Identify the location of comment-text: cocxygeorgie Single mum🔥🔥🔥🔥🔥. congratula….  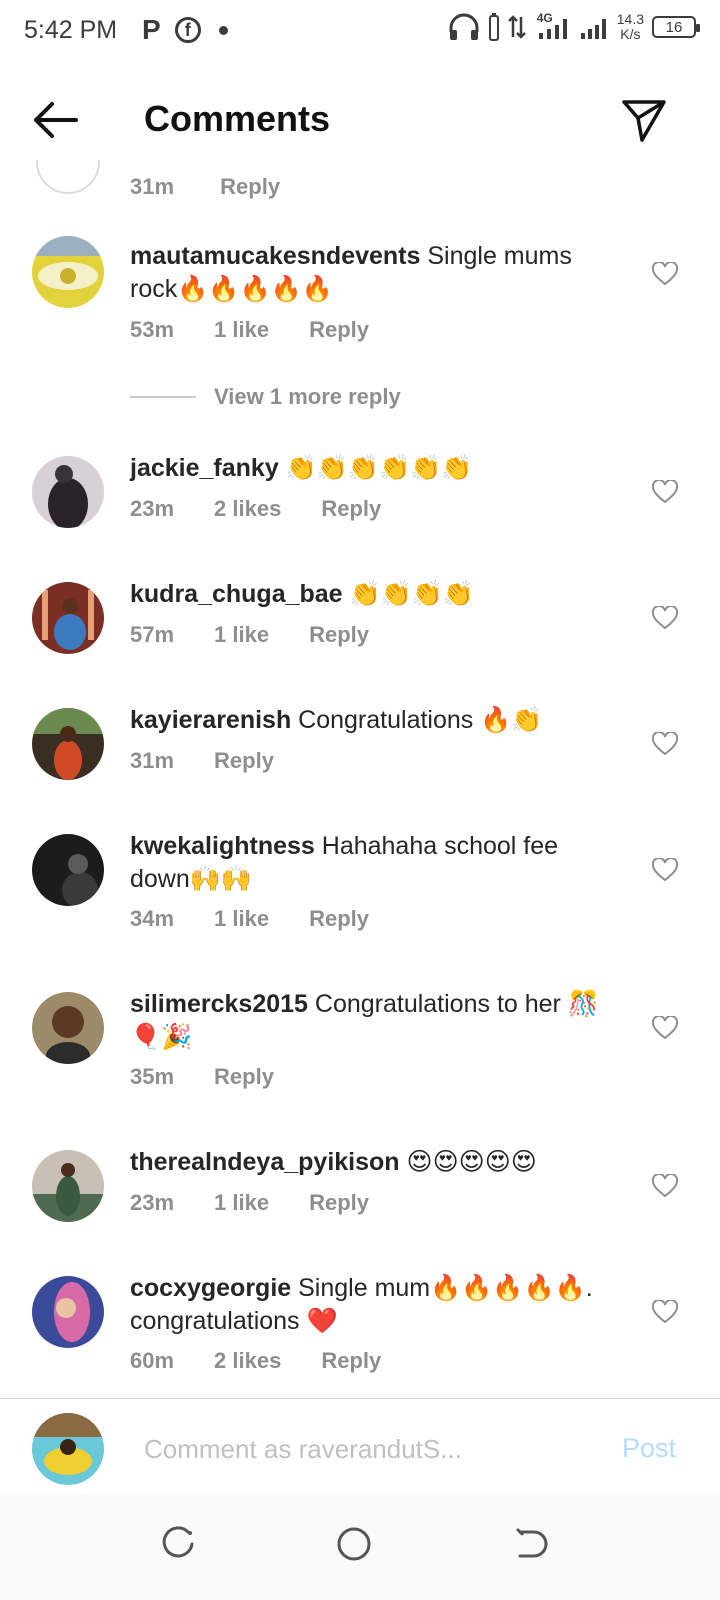
(361, 1304).